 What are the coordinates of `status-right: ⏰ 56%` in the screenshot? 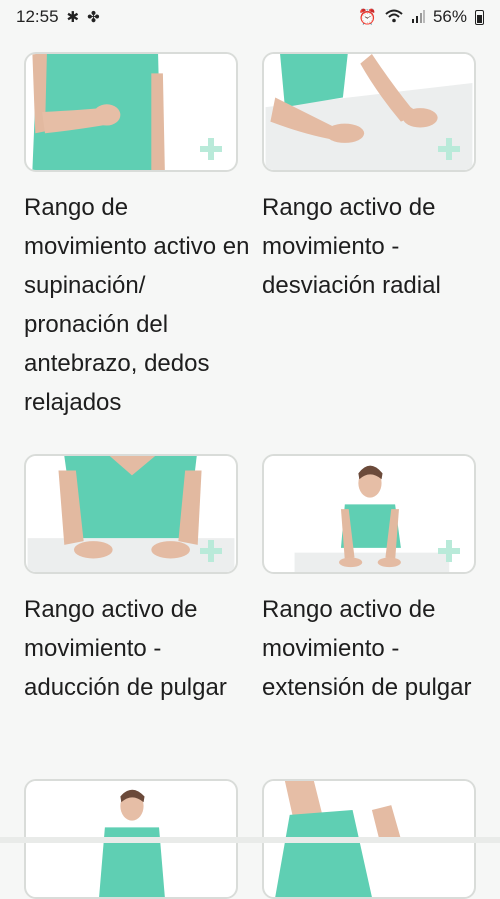 It's located at (421, 17).